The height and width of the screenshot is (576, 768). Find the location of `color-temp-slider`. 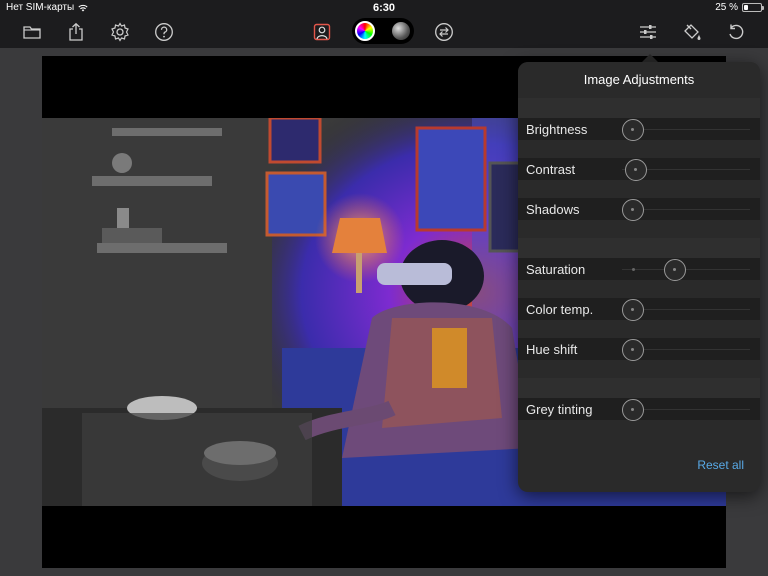

color-temp-slider is located at coordinates (686, 310).